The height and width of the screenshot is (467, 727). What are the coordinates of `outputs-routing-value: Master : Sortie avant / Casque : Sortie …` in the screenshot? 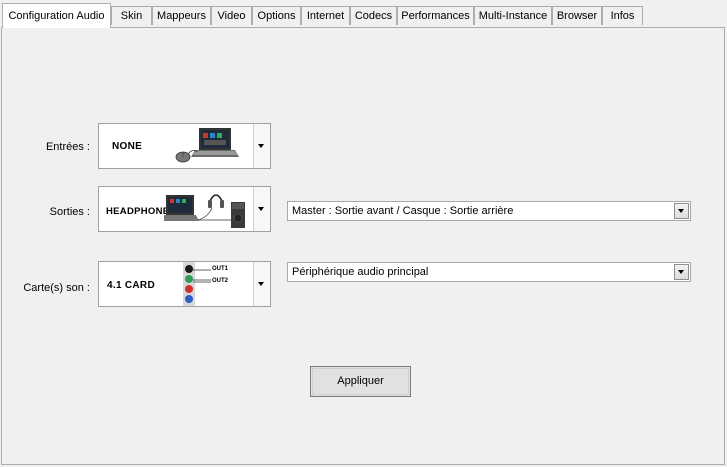 It's located at (403, 211).